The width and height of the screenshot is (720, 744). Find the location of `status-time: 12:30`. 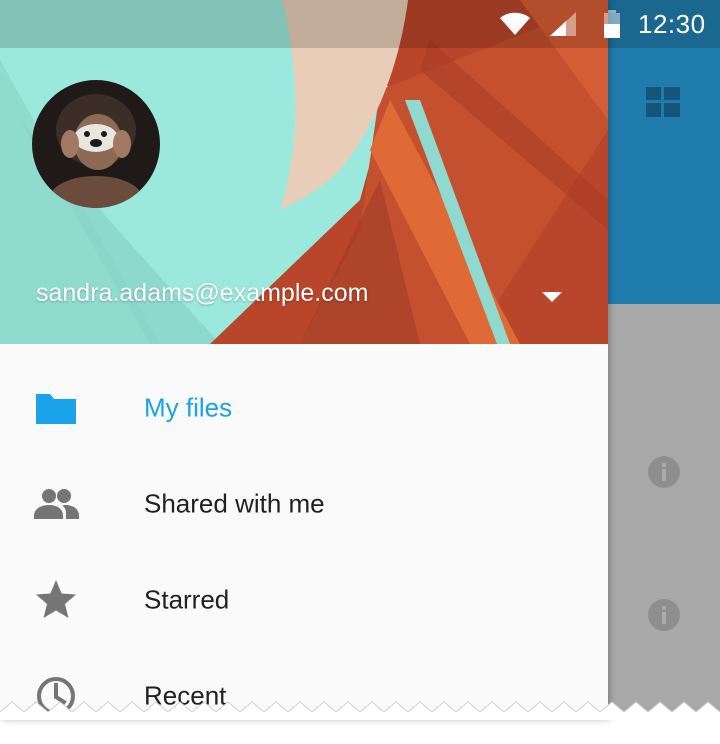

status-time: 12:30 is located at coordinates (672, 24).